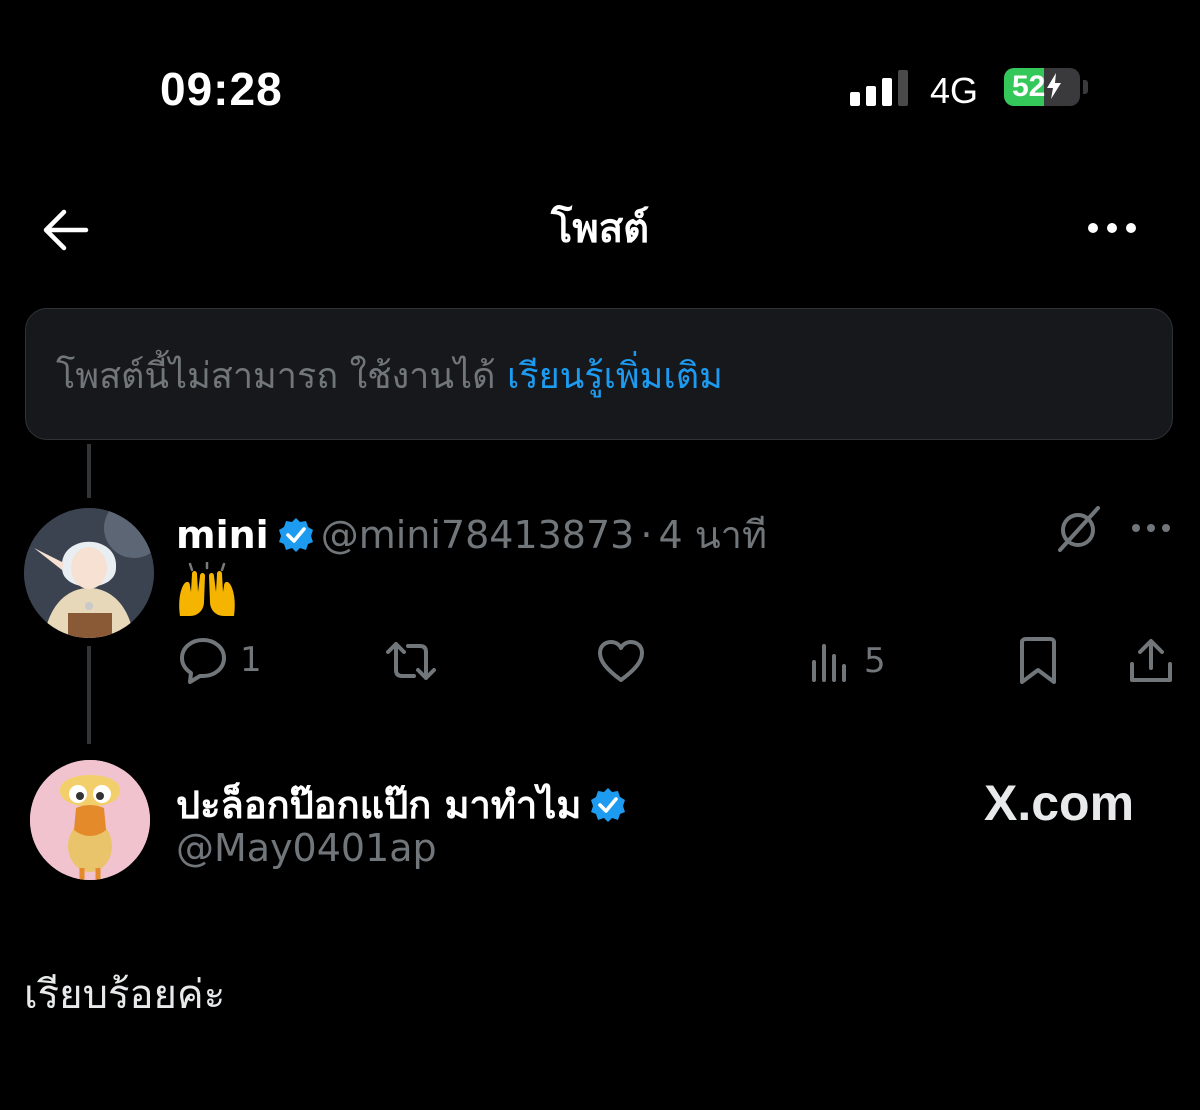 The width and height of the screenshot is (1200, 1110). I want to click on reply-more-button, so click(1151, 528).